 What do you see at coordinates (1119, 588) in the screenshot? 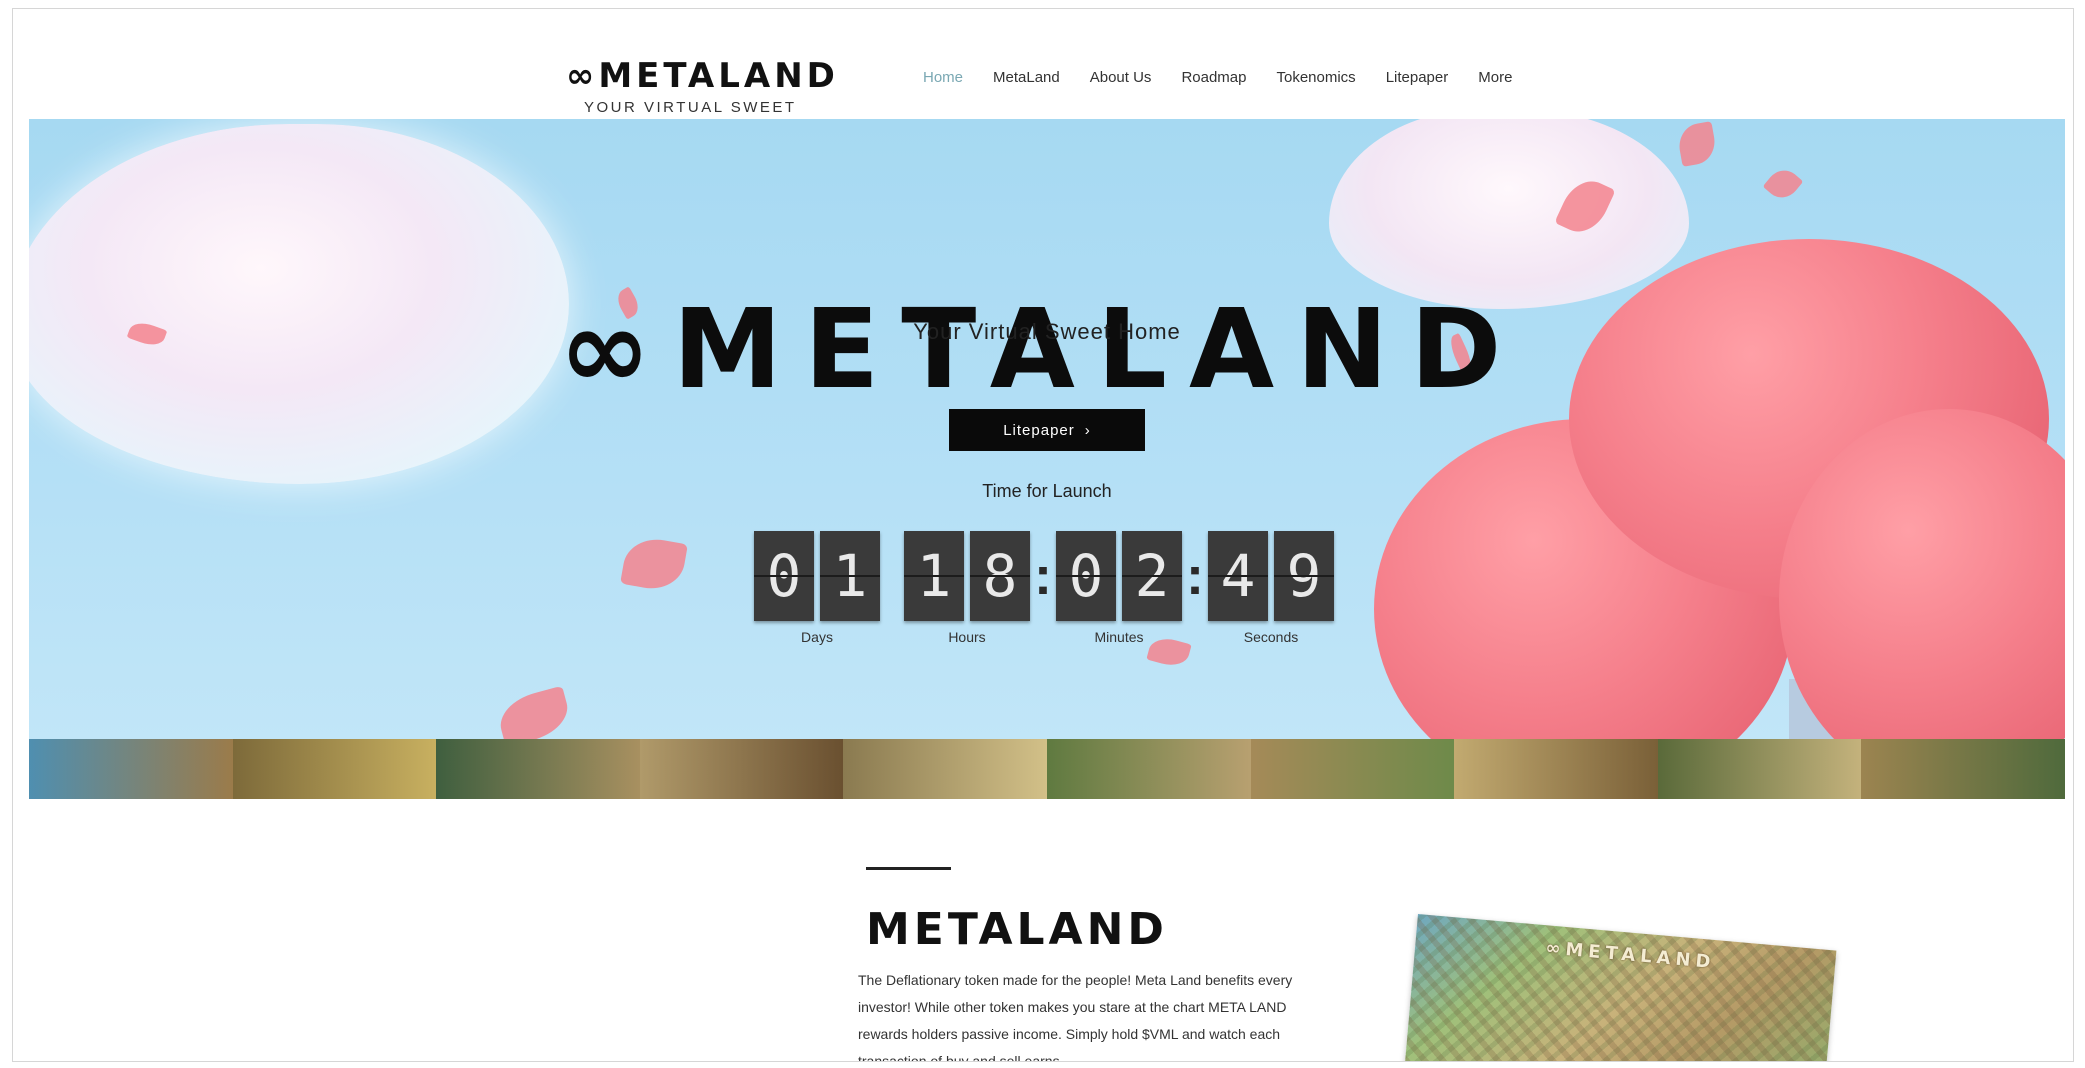
I see `countdown-minutes: 0 2 Minutes` at bounding box center [1119, 588].